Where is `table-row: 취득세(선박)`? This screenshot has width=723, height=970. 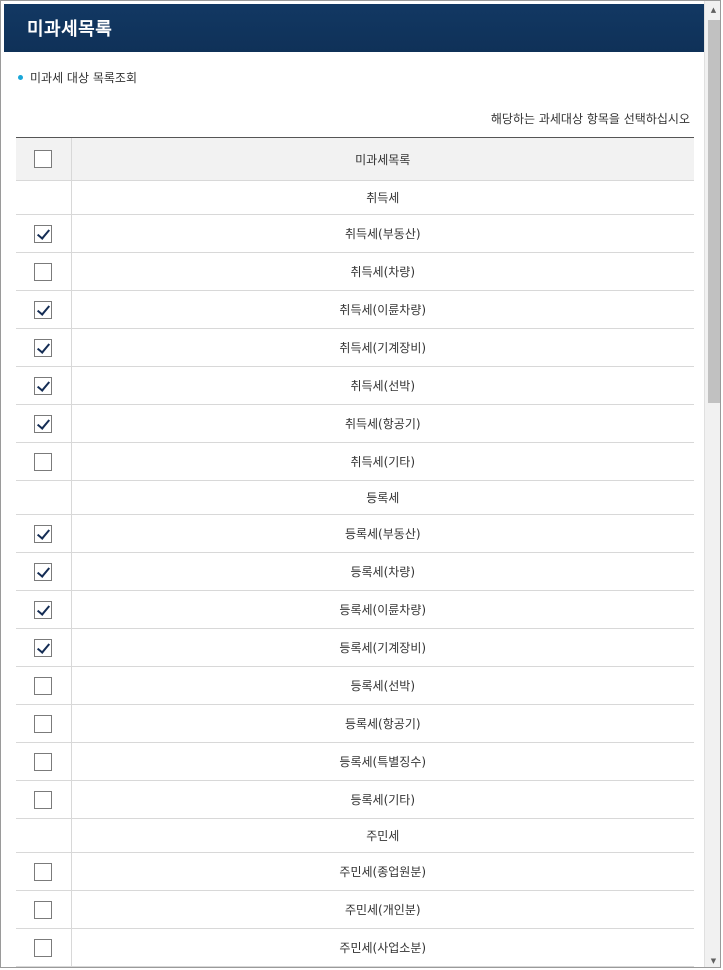
table-row: 취득세(선박) is located at coordinates (355, 385).